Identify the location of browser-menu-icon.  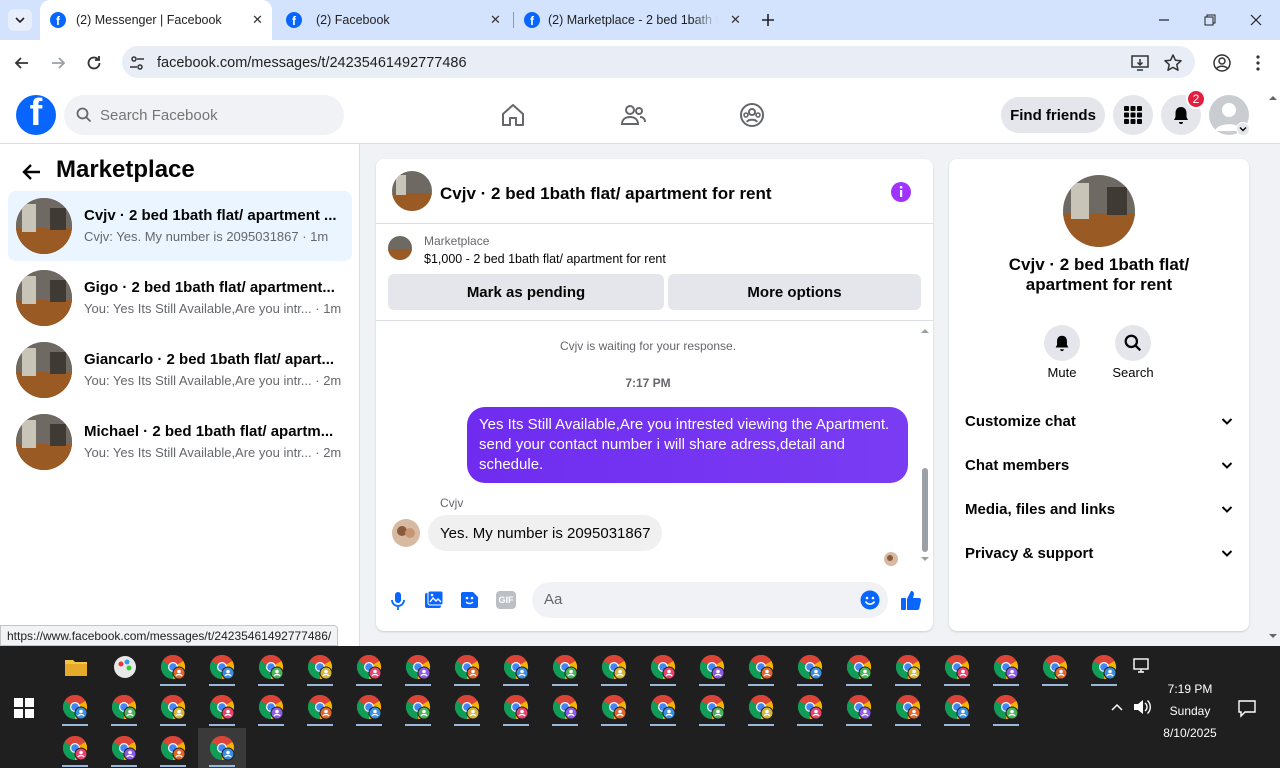
(1258, 63).